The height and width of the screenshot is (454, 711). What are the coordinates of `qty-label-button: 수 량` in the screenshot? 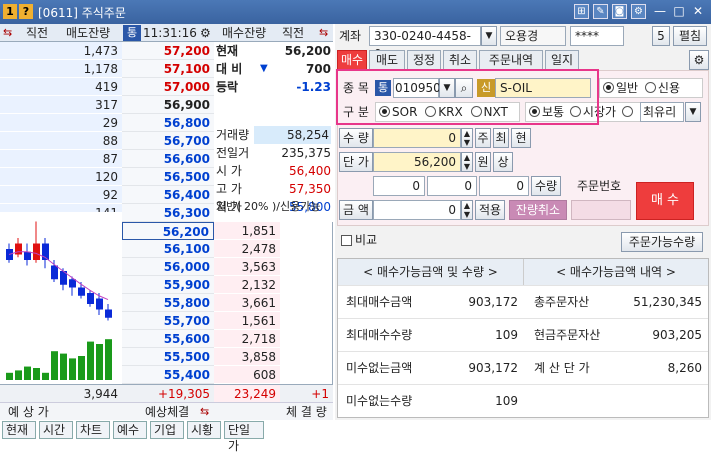 It's located at (356, 138).